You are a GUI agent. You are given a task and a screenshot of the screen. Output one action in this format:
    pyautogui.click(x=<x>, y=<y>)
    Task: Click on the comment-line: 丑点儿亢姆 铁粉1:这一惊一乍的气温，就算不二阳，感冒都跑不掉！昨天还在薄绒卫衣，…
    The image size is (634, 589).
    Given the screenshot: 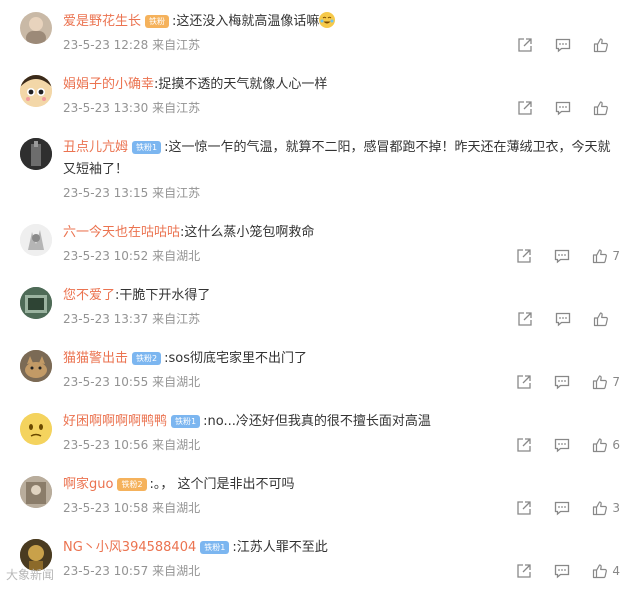 What is the action you would take?
    pyautogui.click(x=341, y=159)
    